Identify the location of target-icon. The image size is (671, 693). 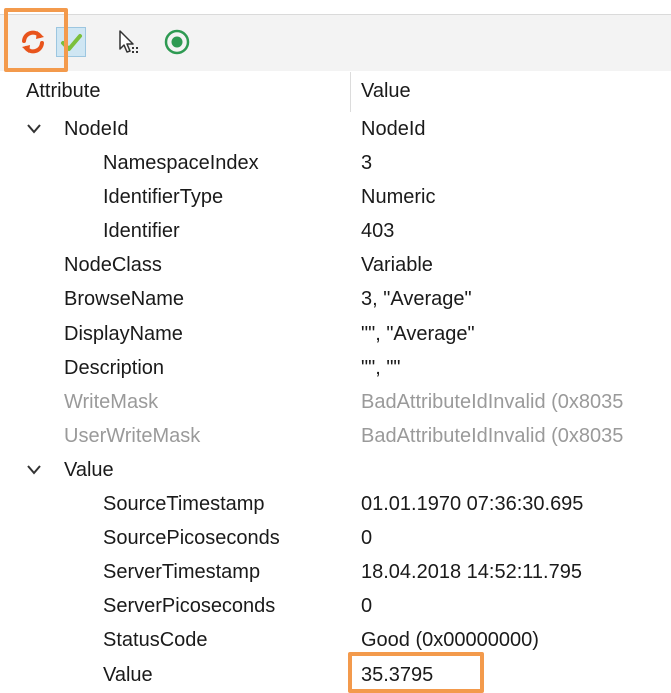
(177, 42).